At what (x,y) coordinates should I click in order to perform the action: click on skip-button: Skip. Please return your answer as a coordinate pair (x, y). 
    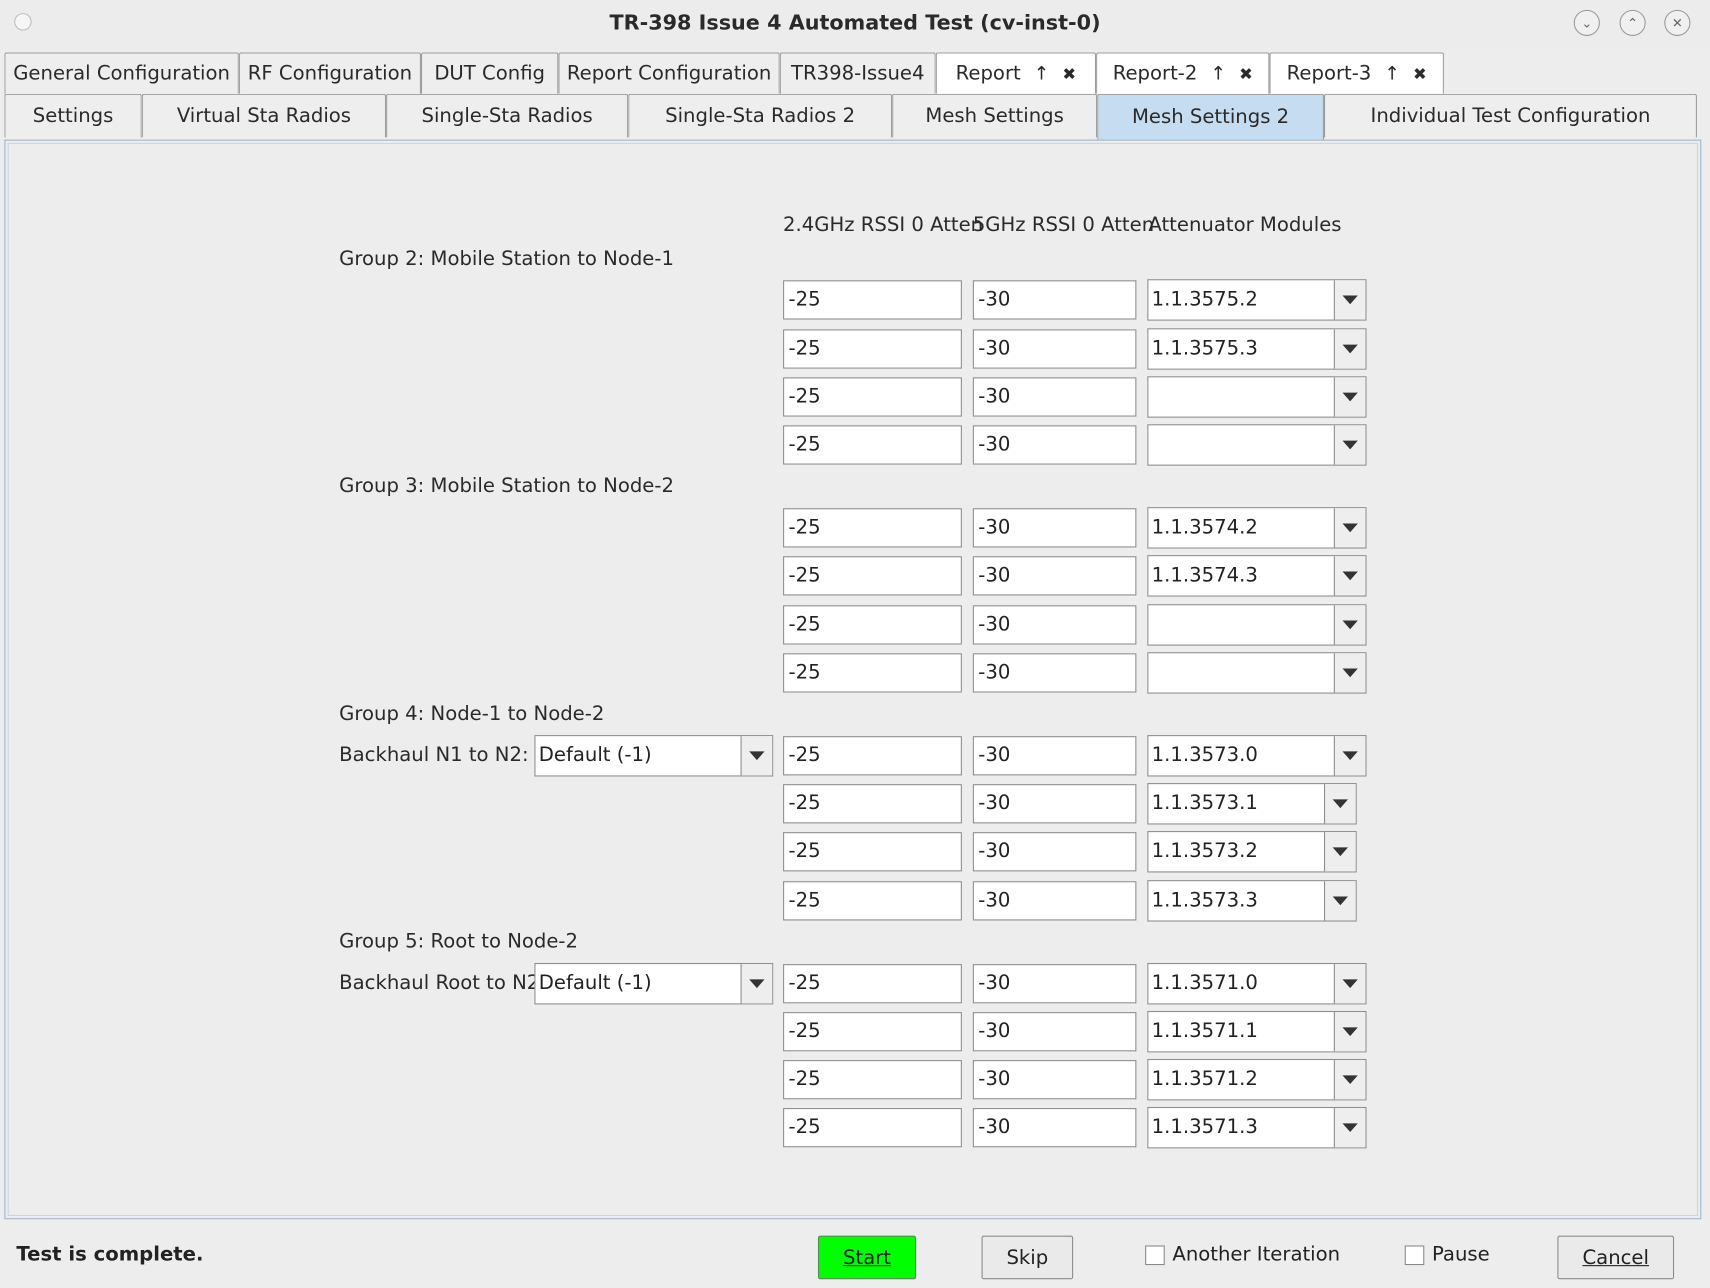
    Looking at the image, I should click on (1027, 1257).